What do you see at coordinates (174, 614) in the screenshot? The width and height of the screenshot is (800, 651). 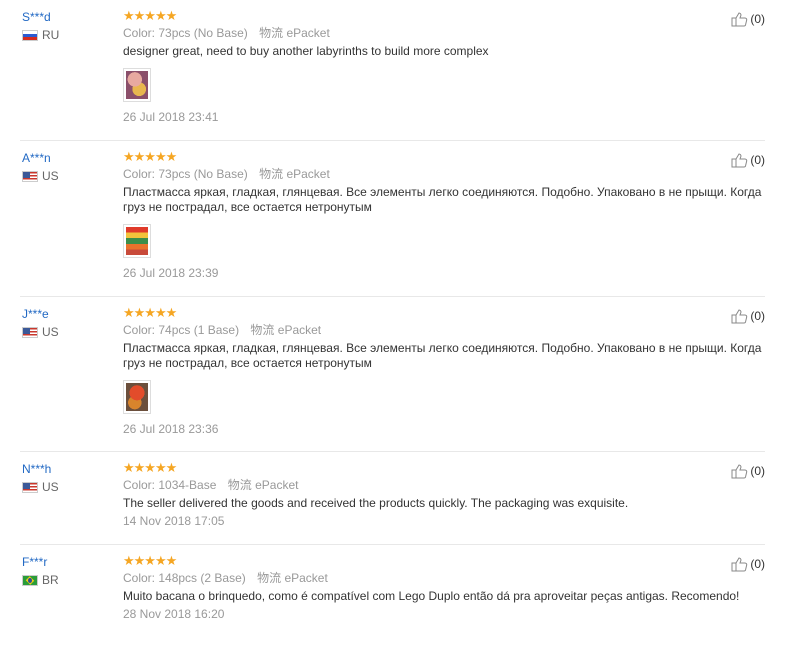 I see `review-date: 28 Nov 2018 16:20` at bounding box center [174, 614].